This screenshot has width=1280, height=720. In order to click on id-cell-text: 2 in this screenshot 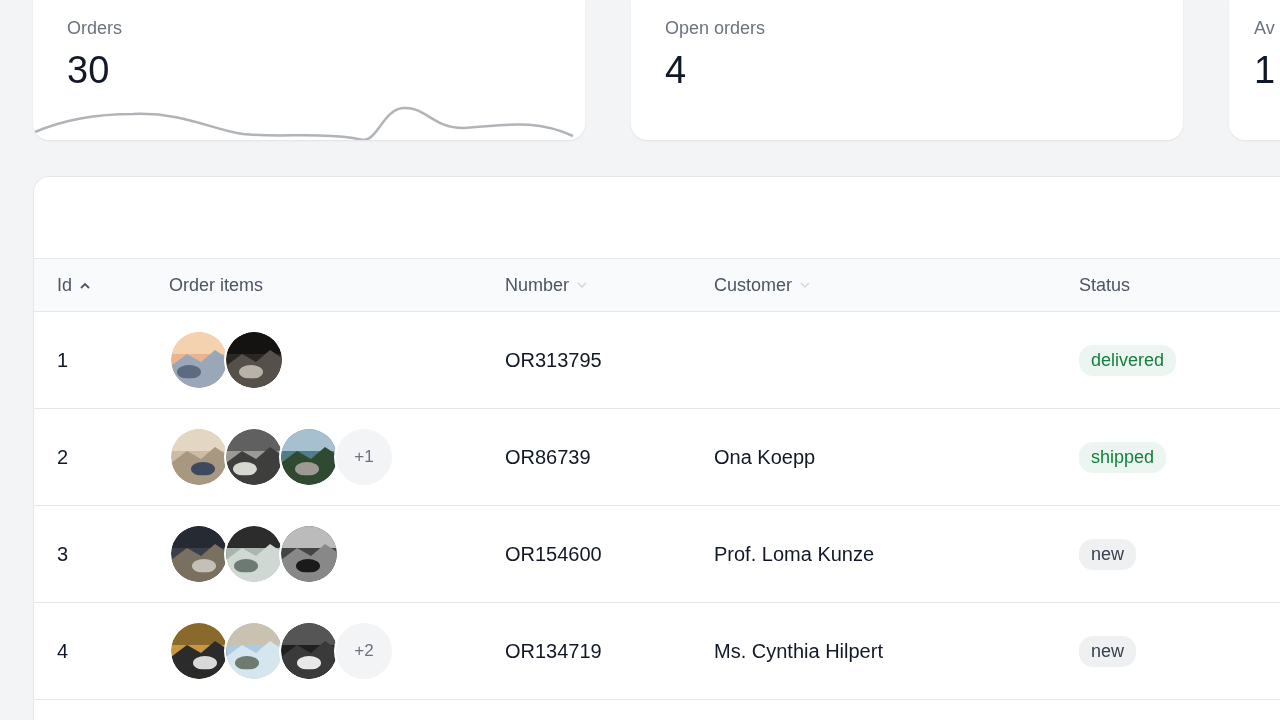, I will do `click(63, 457)`.